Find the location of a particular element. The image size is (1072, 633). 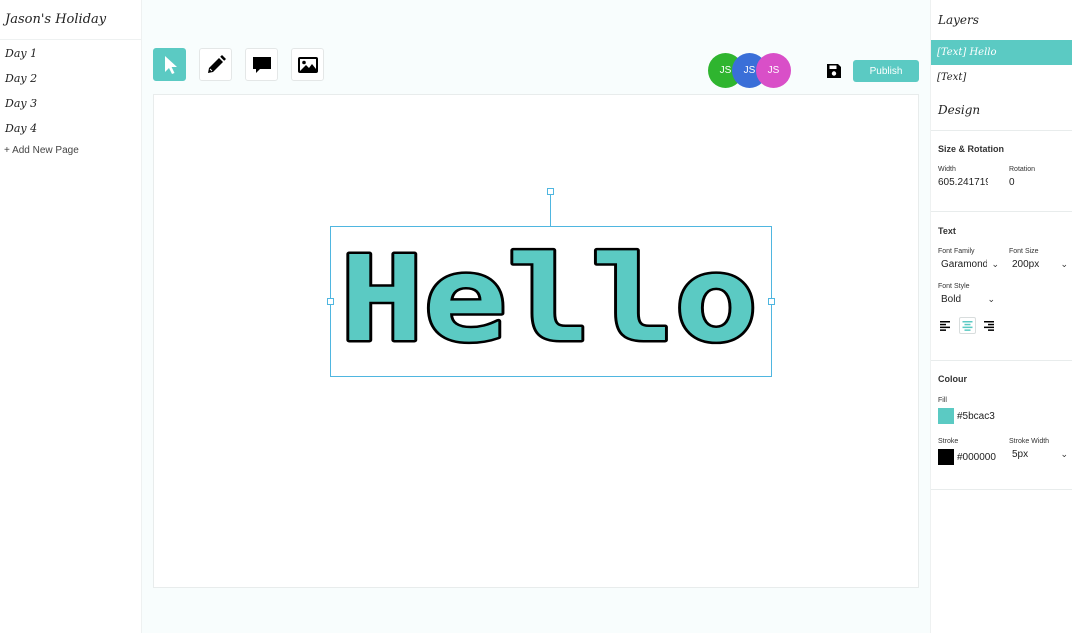

fill-color-value: #5bcac3 is located at coordinates (976, 416).